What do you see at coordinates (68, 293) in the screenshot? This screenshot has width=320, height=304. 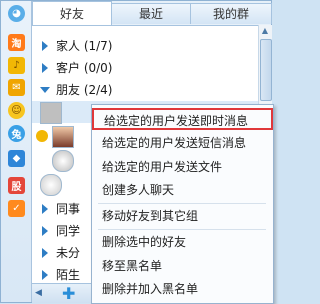 I see `add-icon: ✚` at bounding box center [68, 293].